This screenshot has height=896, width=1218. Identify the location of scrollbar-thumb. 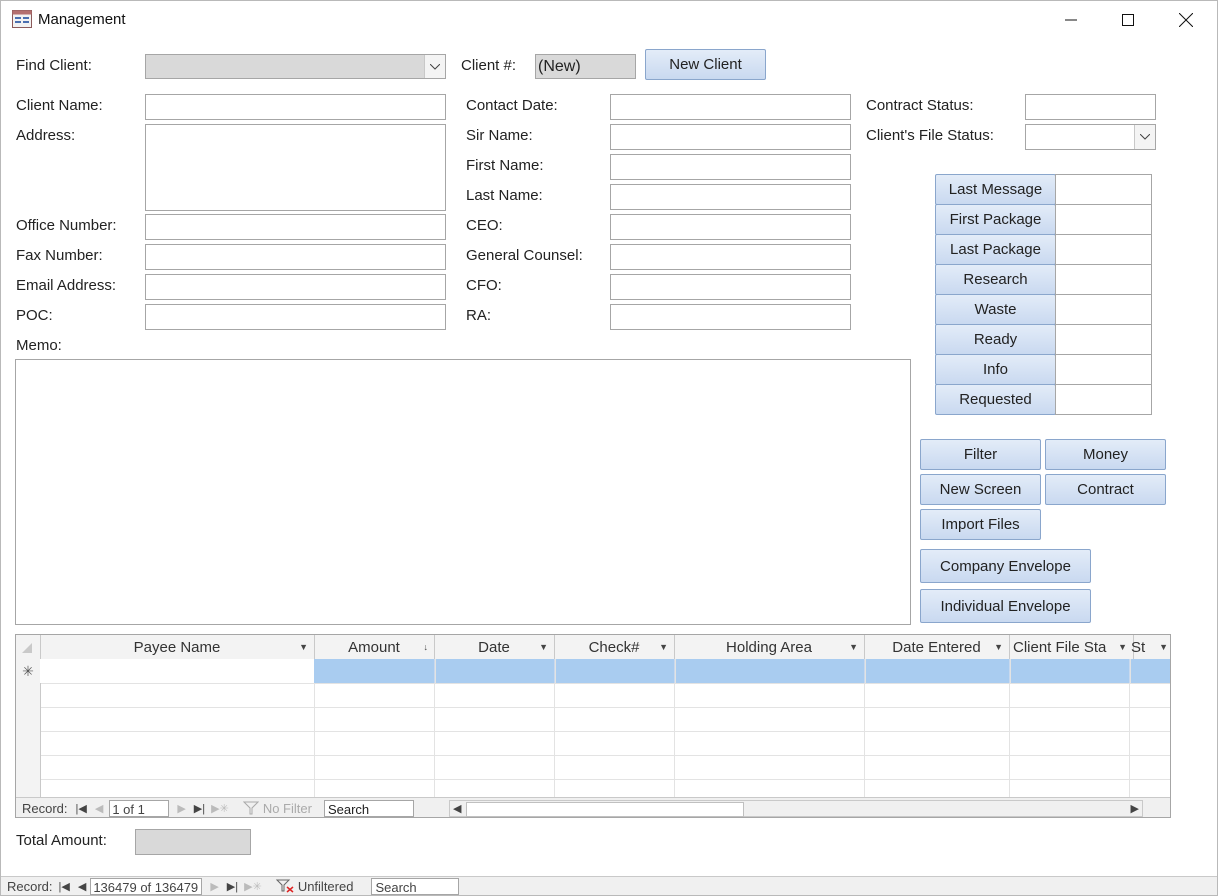
(604, 809).